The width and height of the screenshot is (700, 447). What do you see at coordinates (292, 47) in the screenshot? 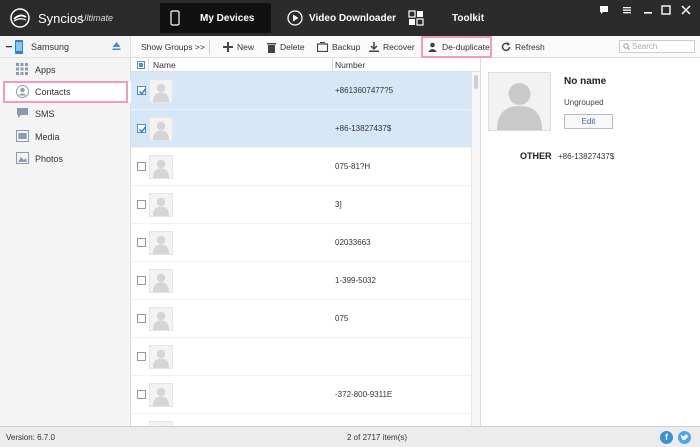
I see `delete-label: Delete` at bounding box center [292, 47].